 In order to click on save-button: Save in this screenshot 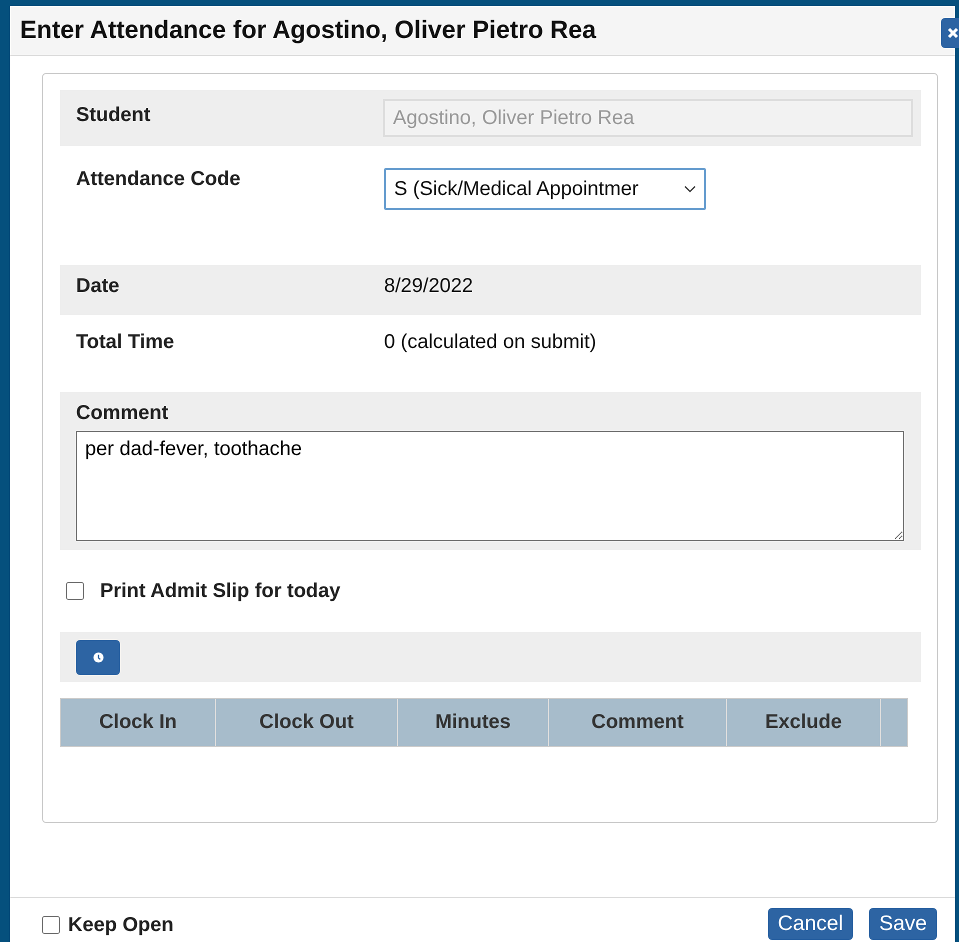, I will do `click(903, 924)`.